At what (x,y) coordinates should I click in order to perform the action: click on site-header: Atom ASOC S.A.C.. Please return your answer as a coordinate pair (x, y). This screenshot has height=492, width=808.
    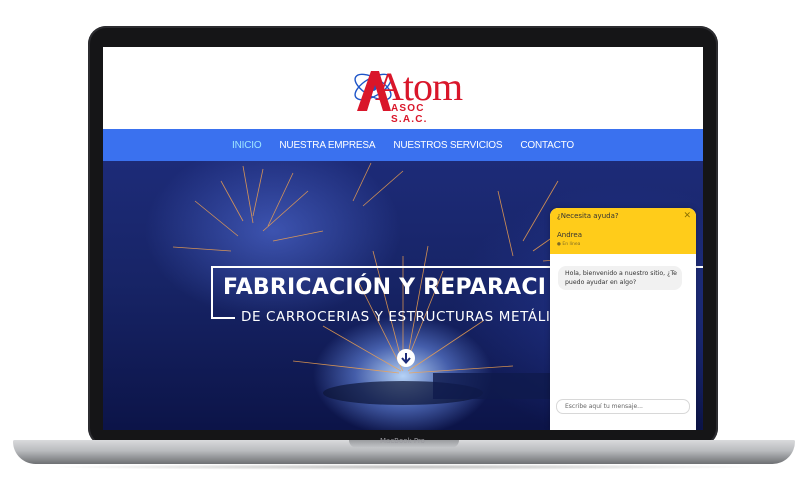
    Looking at the image, I should click on (403, 88).